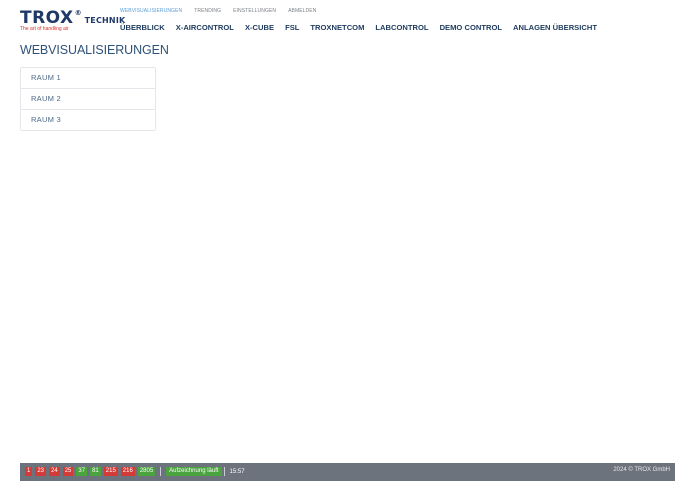 This screenshot has width=681, height=481. I want to click on nav-ueberblick: ÜBERBLICK, so click(142, 27).